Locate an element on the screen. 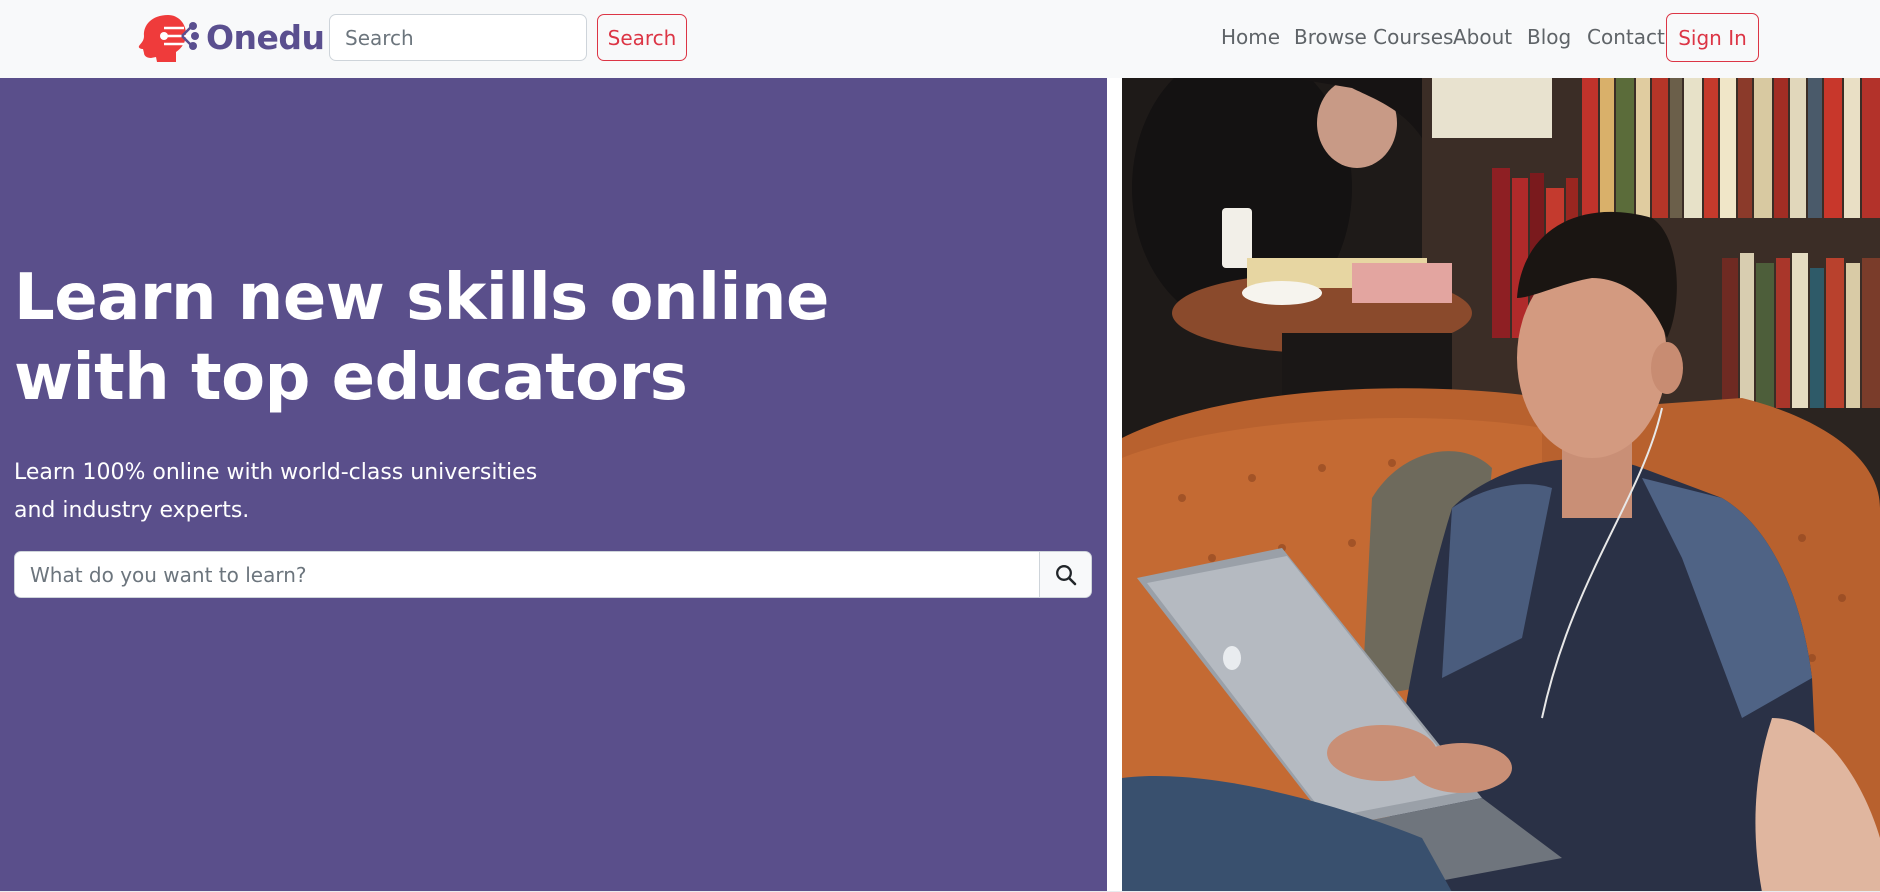 The height and width of the screenshot is (892, 1880). nav-link-contact: Contact is located at coordinates (1626, 37).